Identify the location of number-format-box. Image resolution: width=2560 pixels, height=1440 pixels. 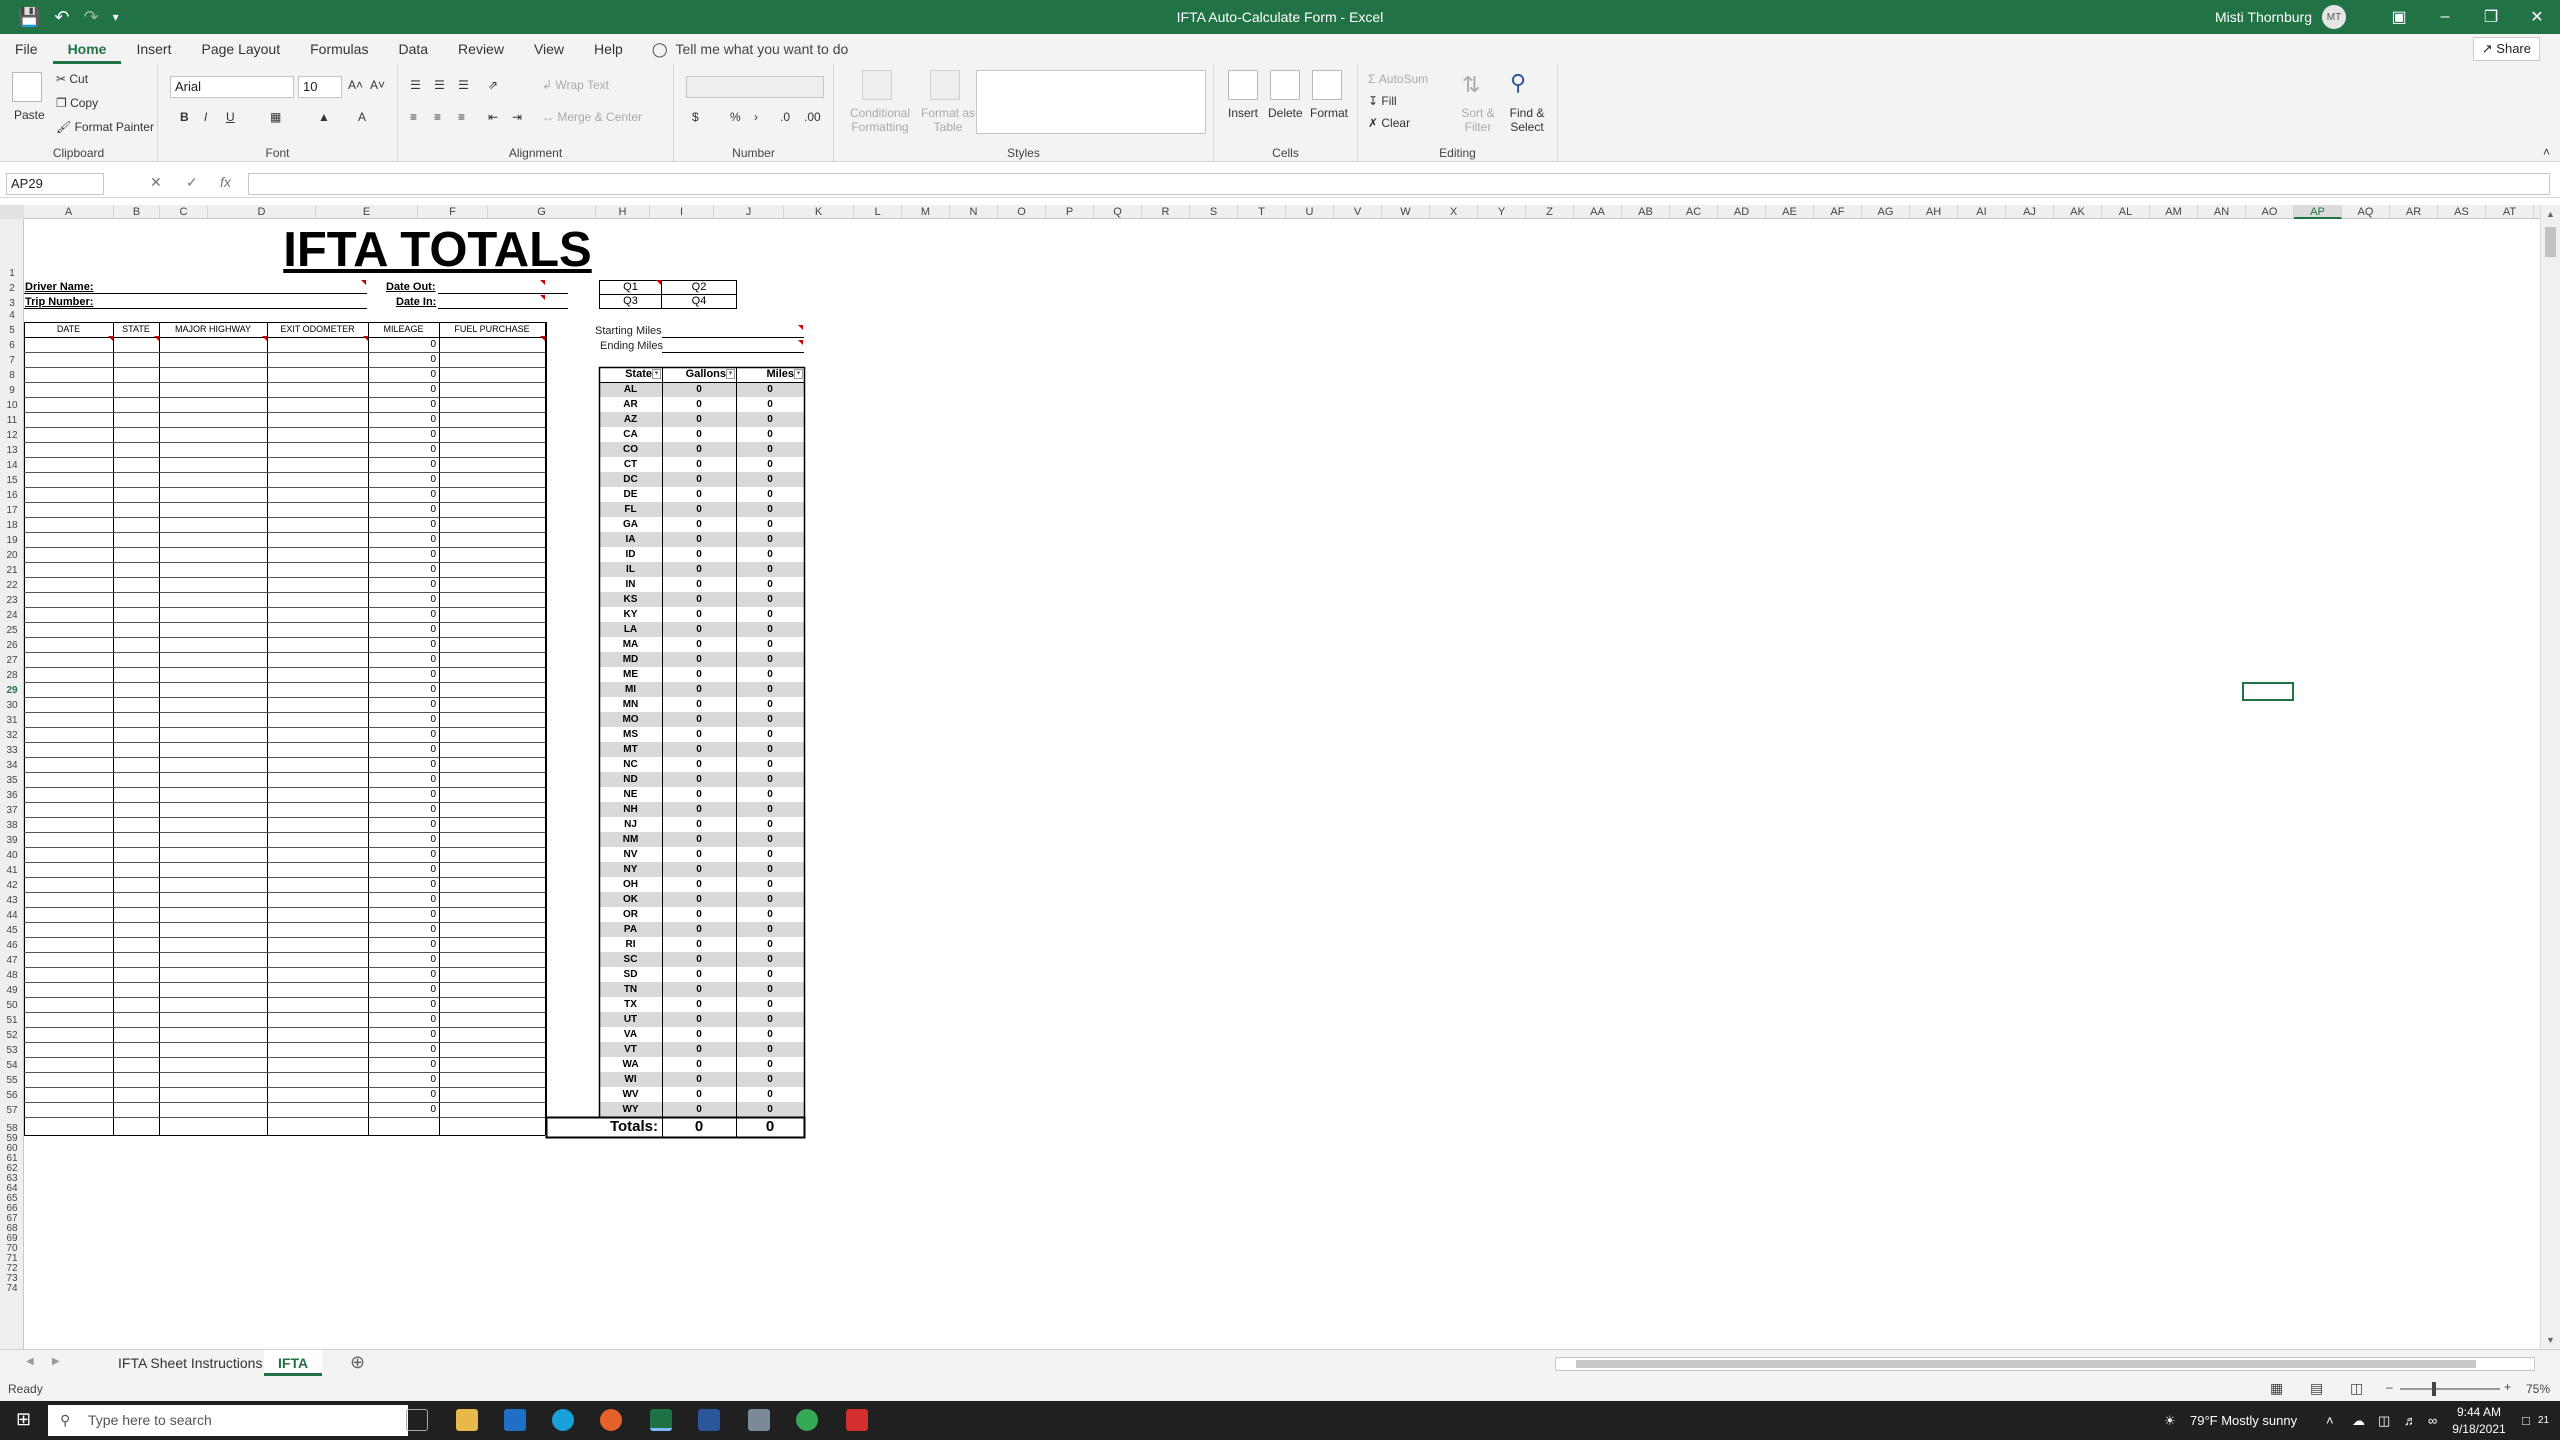
(755, 87).